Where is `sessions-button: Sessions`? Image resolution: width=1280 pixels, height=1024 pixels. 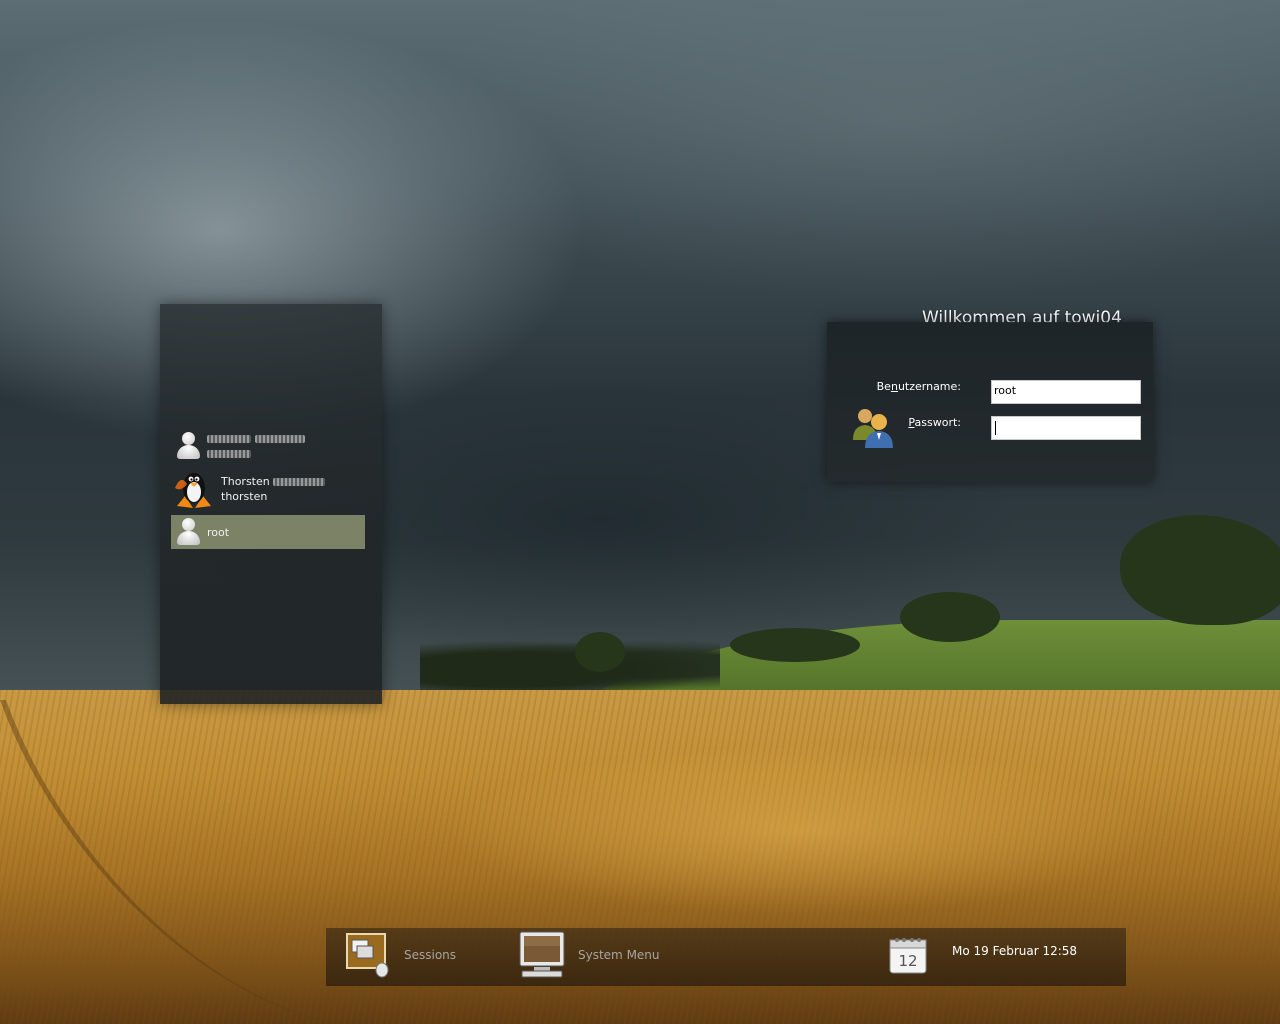 sessions-button: Sessions is located at coordinates (400, 955).